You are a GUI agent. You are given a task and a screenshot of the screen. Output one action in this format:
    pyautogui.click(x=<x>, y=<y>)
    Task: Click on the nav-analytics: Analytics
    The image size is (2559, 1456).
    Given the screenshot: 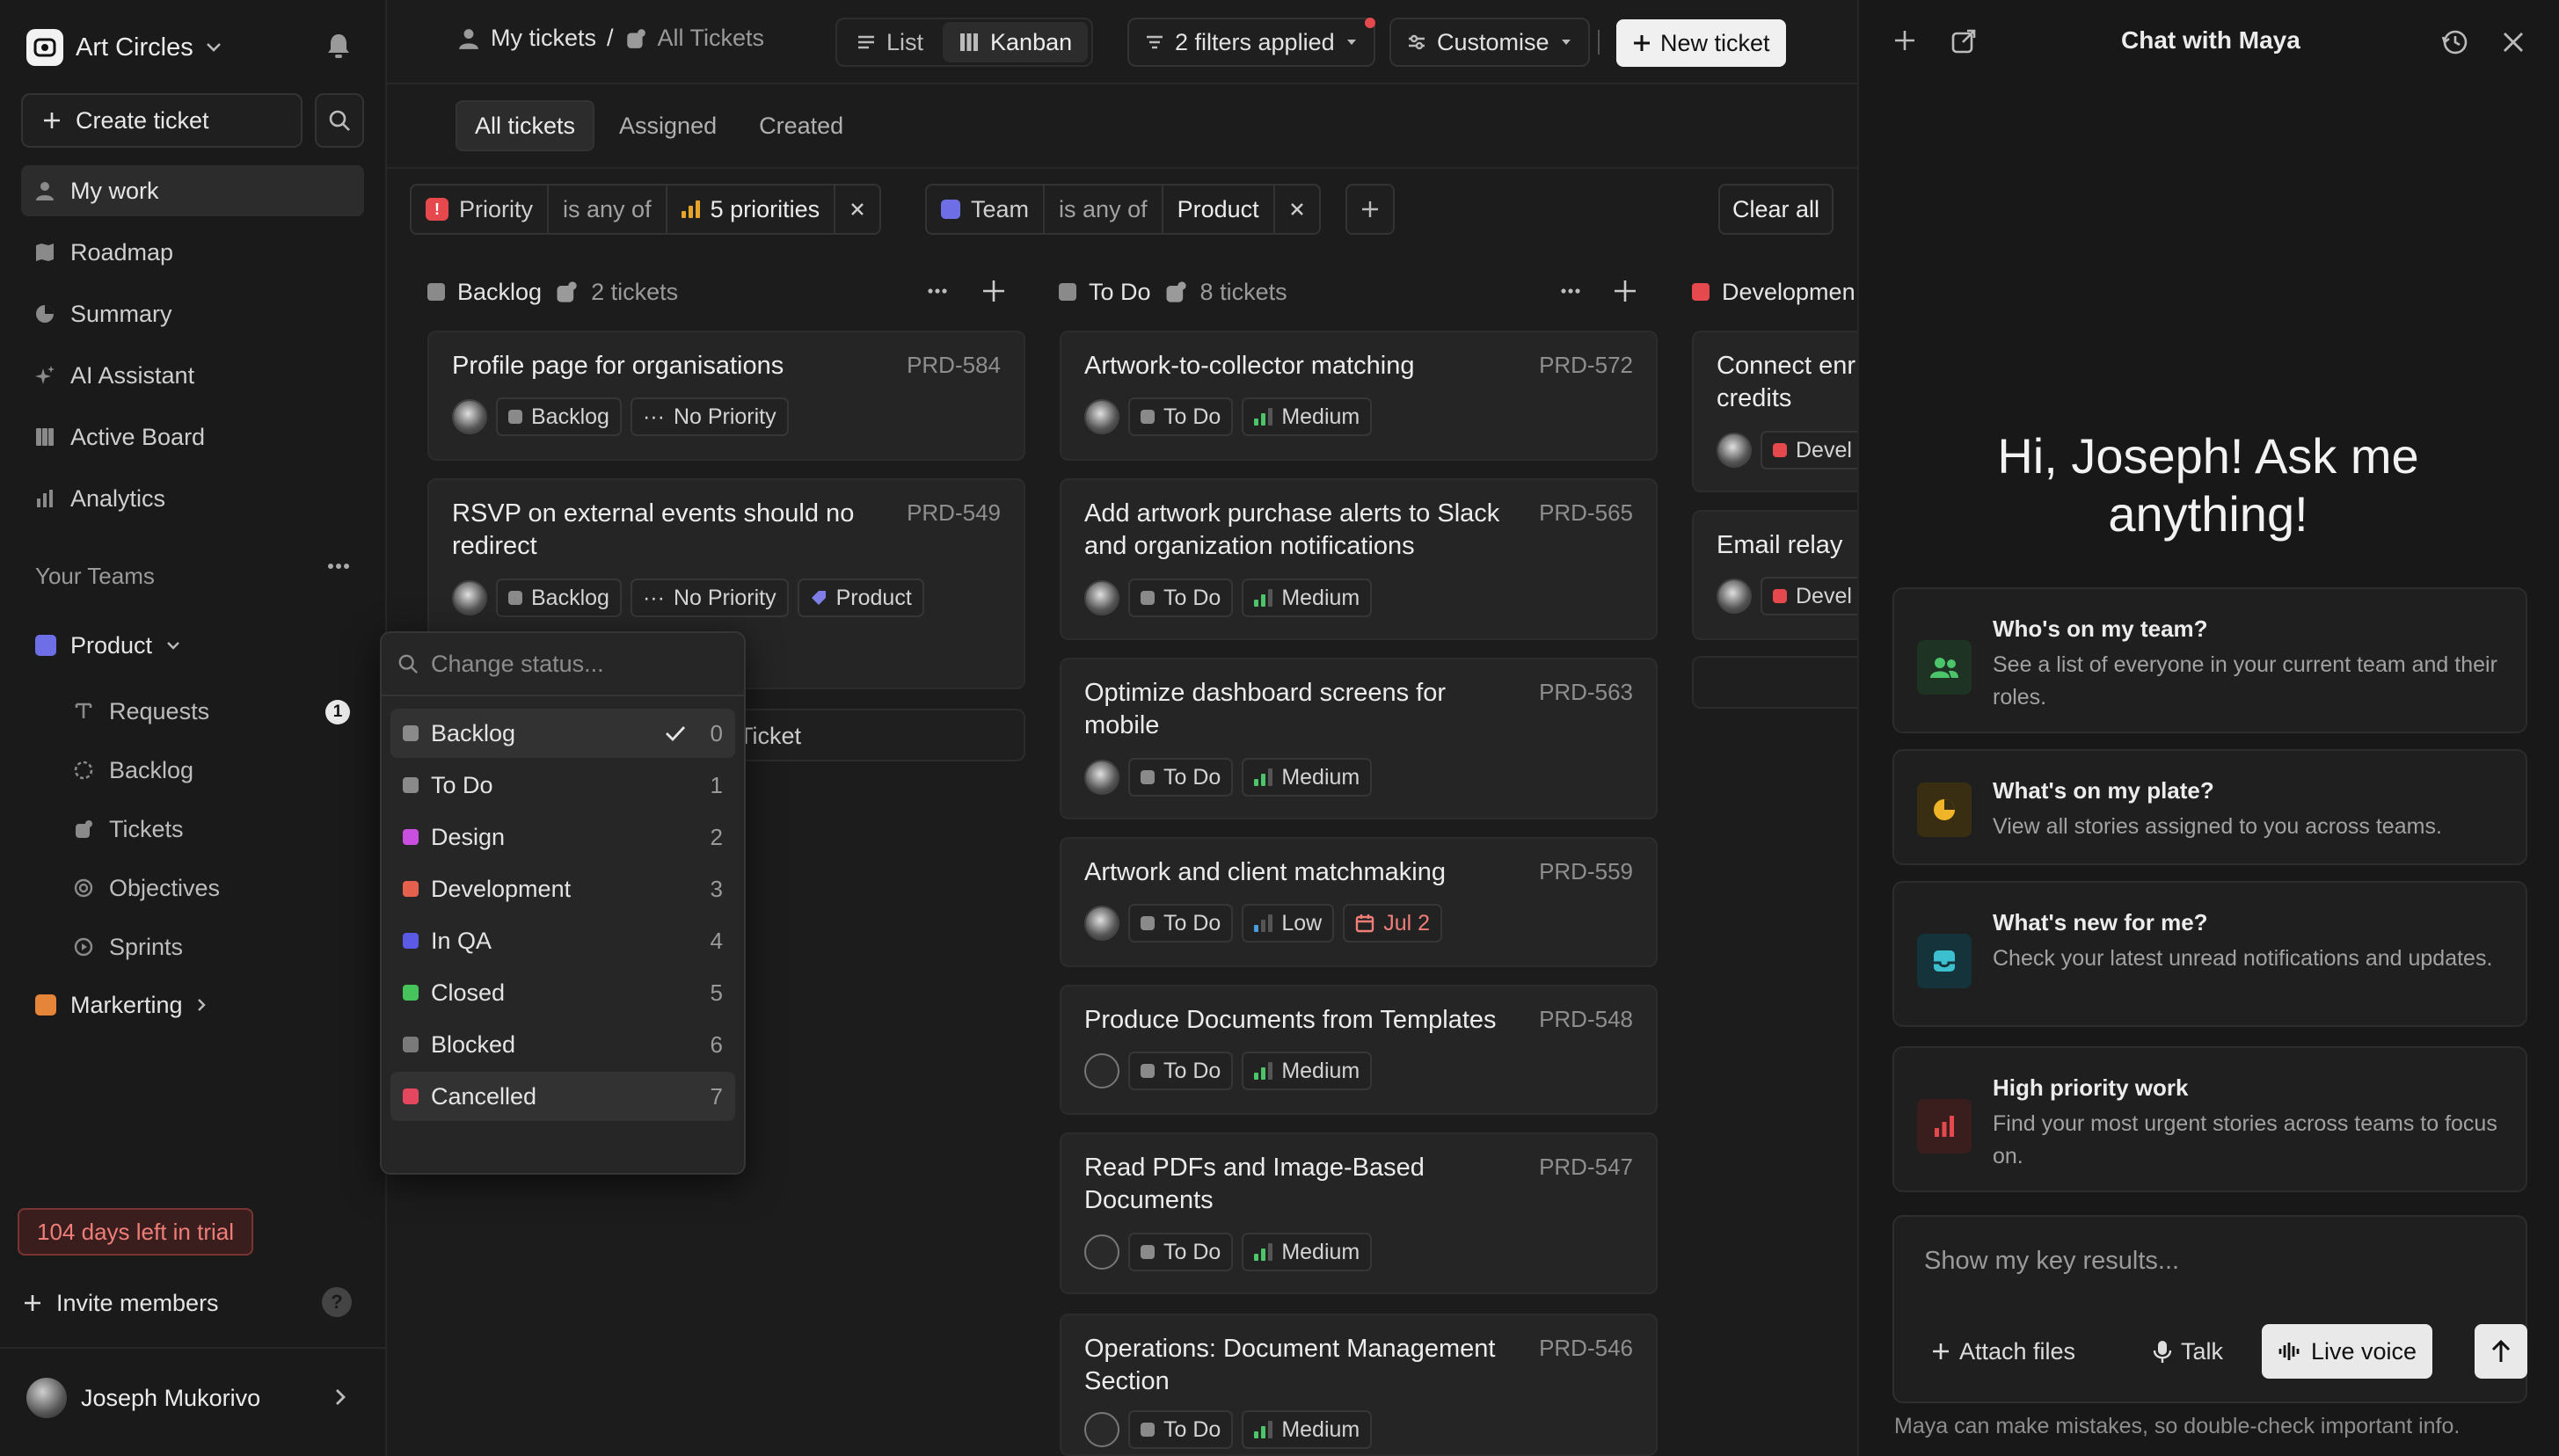 What is the action you would take?
    pyautogui.click(x=192, y=498)
    